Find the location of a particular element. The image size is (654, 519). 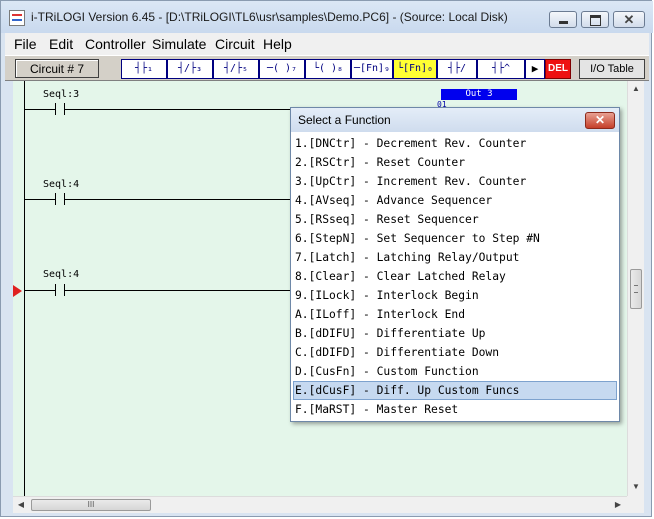

rung-3-contact is located at coordinates (60, 290).